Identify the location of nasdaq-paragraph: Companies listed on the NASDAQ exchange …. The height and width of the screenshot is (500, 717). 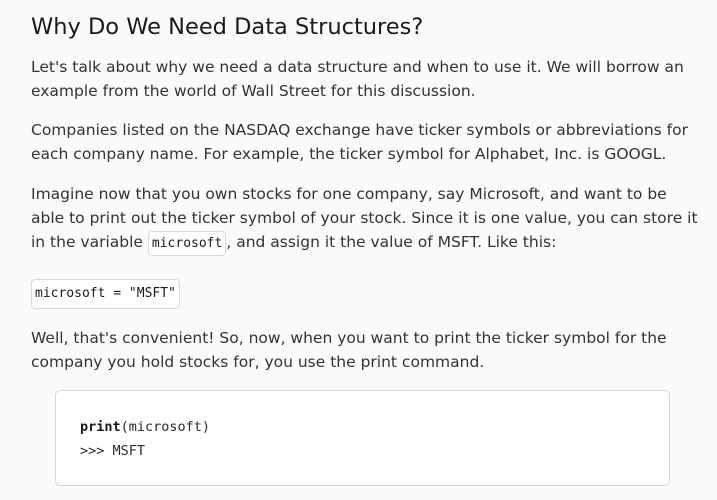
(359, 142).